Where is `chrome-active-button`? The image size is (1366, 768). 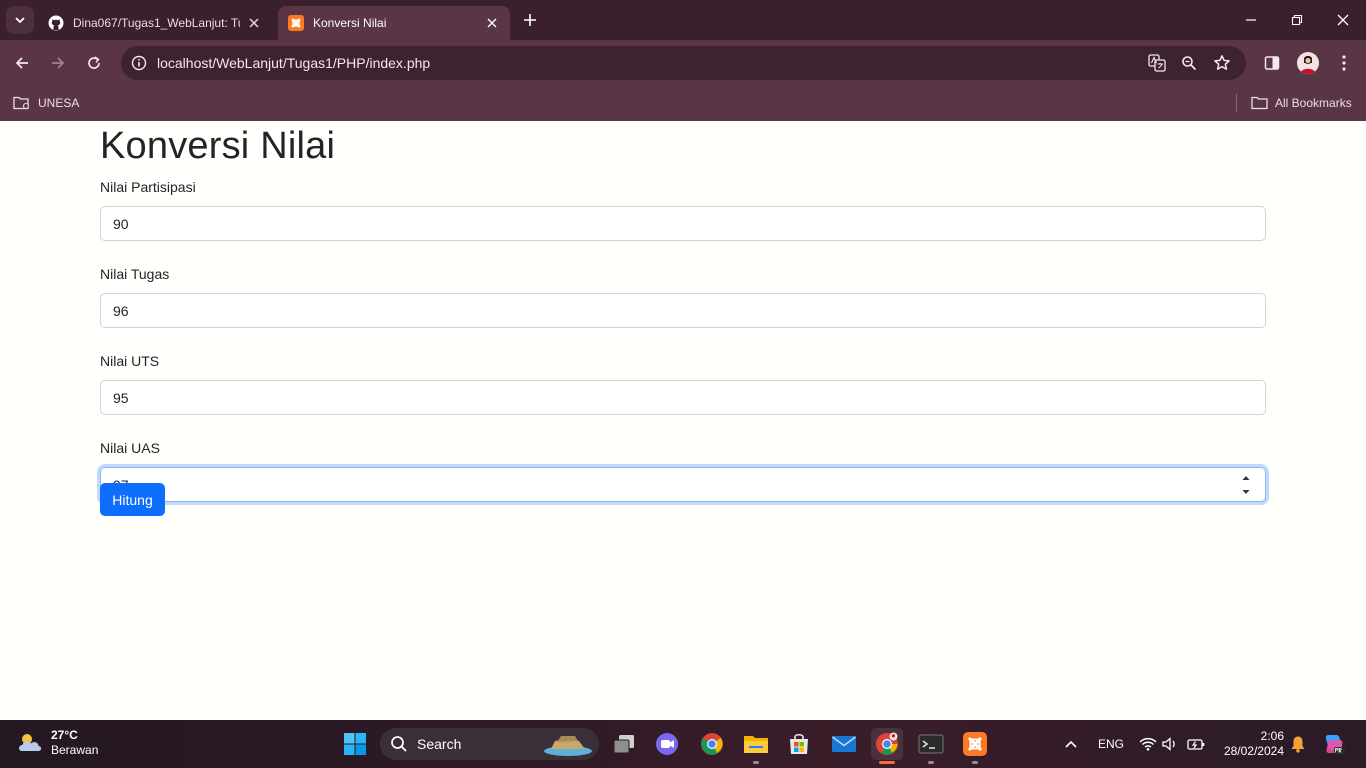 chrome-active-button is located at coordinates (887, 746).